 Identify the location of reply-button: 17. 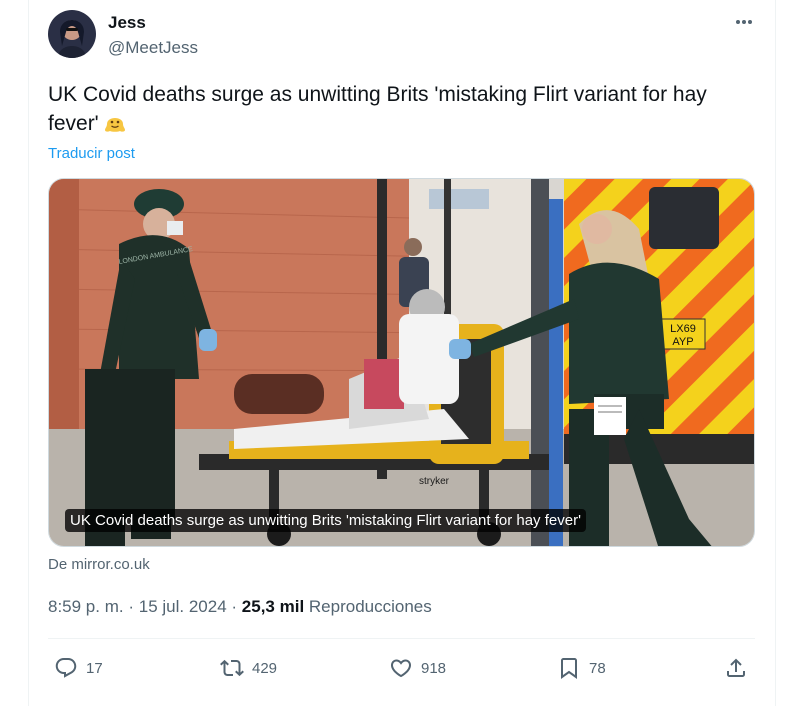
(78, 668).